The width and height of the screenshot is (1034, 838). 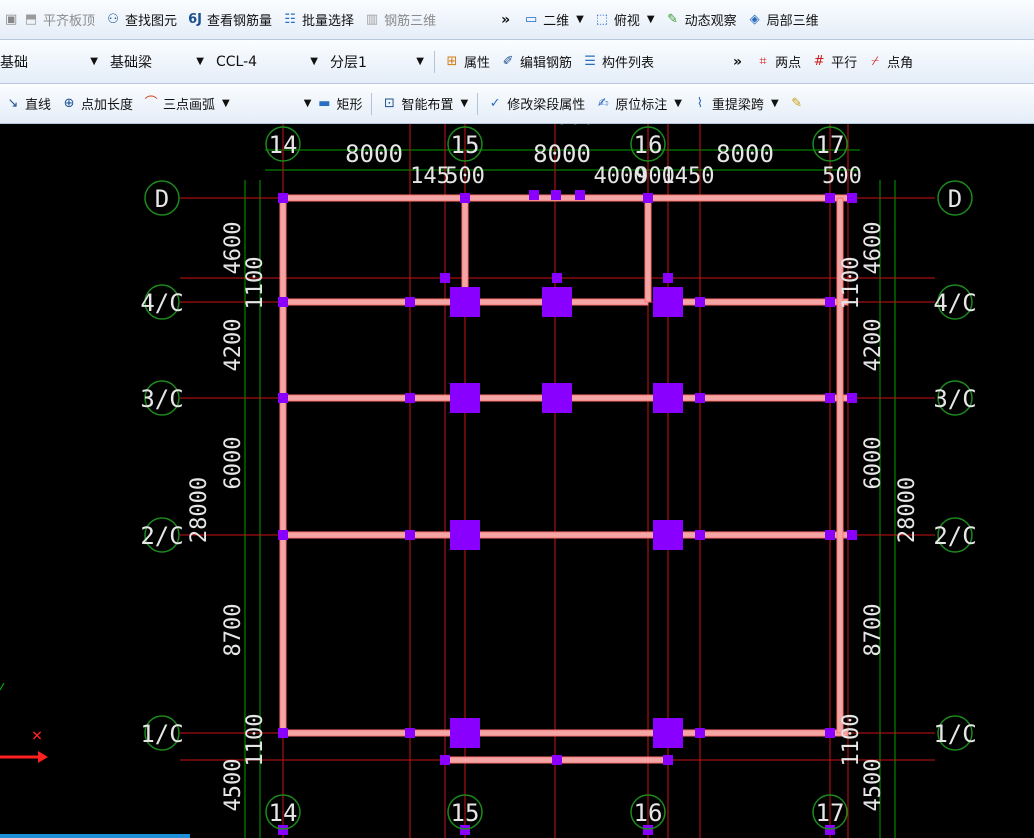 What do you see at coordinates (565, 198) in the screenshot?
I see `beam-d` at bounding box center [565, 198].